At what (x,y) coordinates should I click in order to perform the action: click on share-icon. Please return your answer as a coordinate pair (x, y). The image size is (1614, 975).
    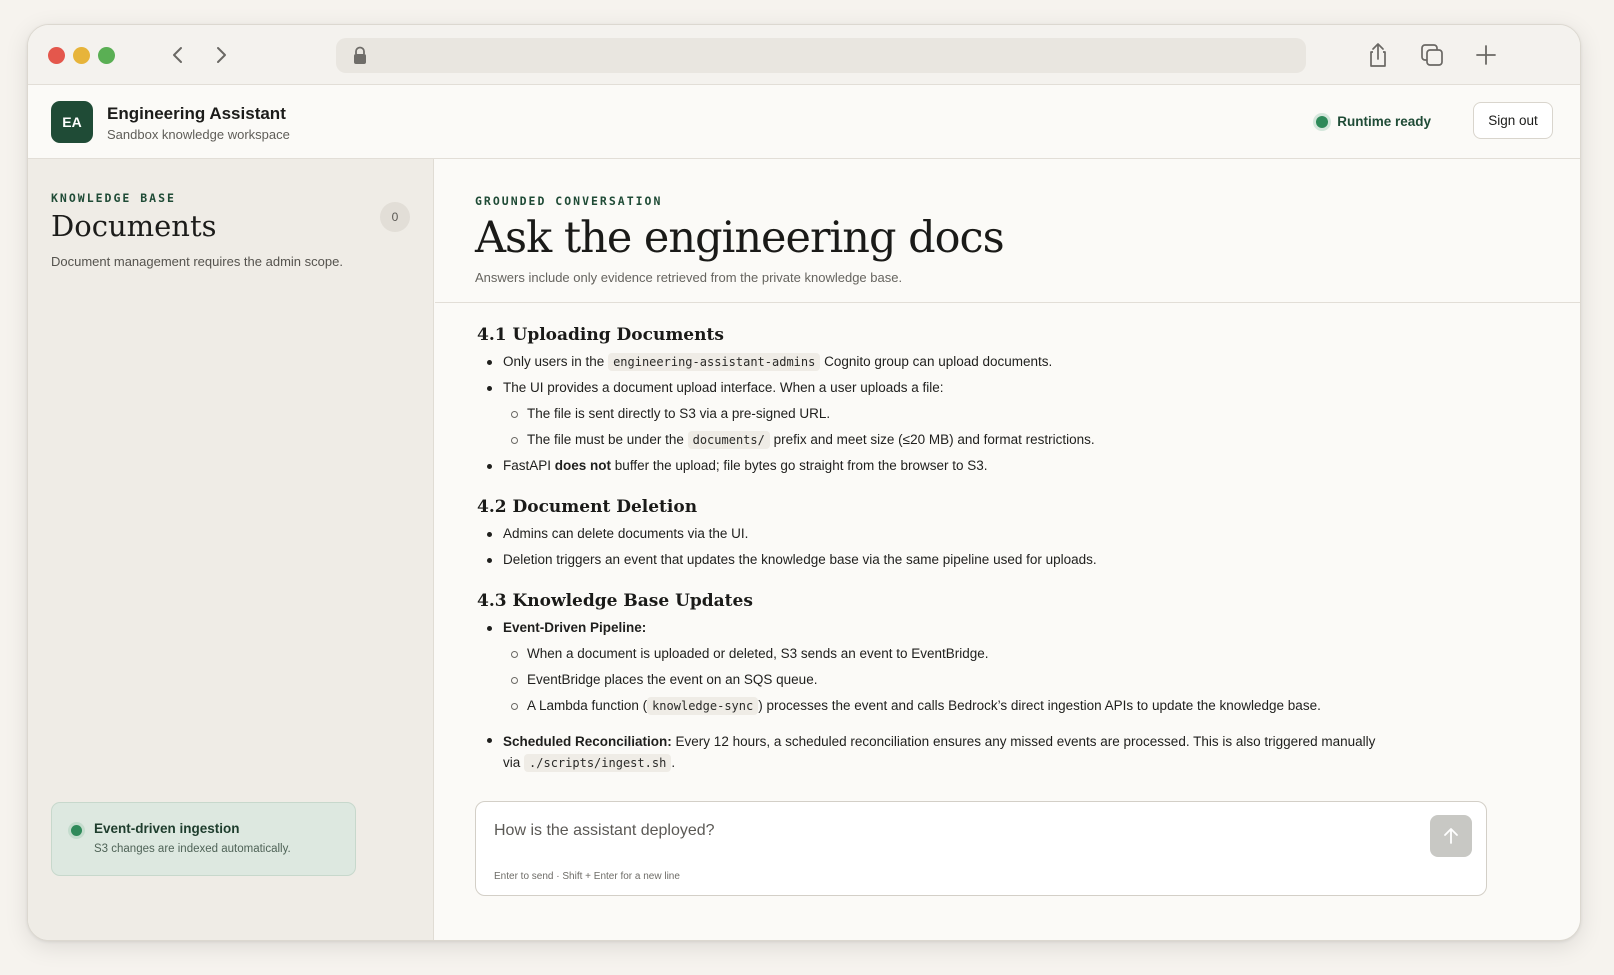
    Looking at the image, I should click on (1378, 55).